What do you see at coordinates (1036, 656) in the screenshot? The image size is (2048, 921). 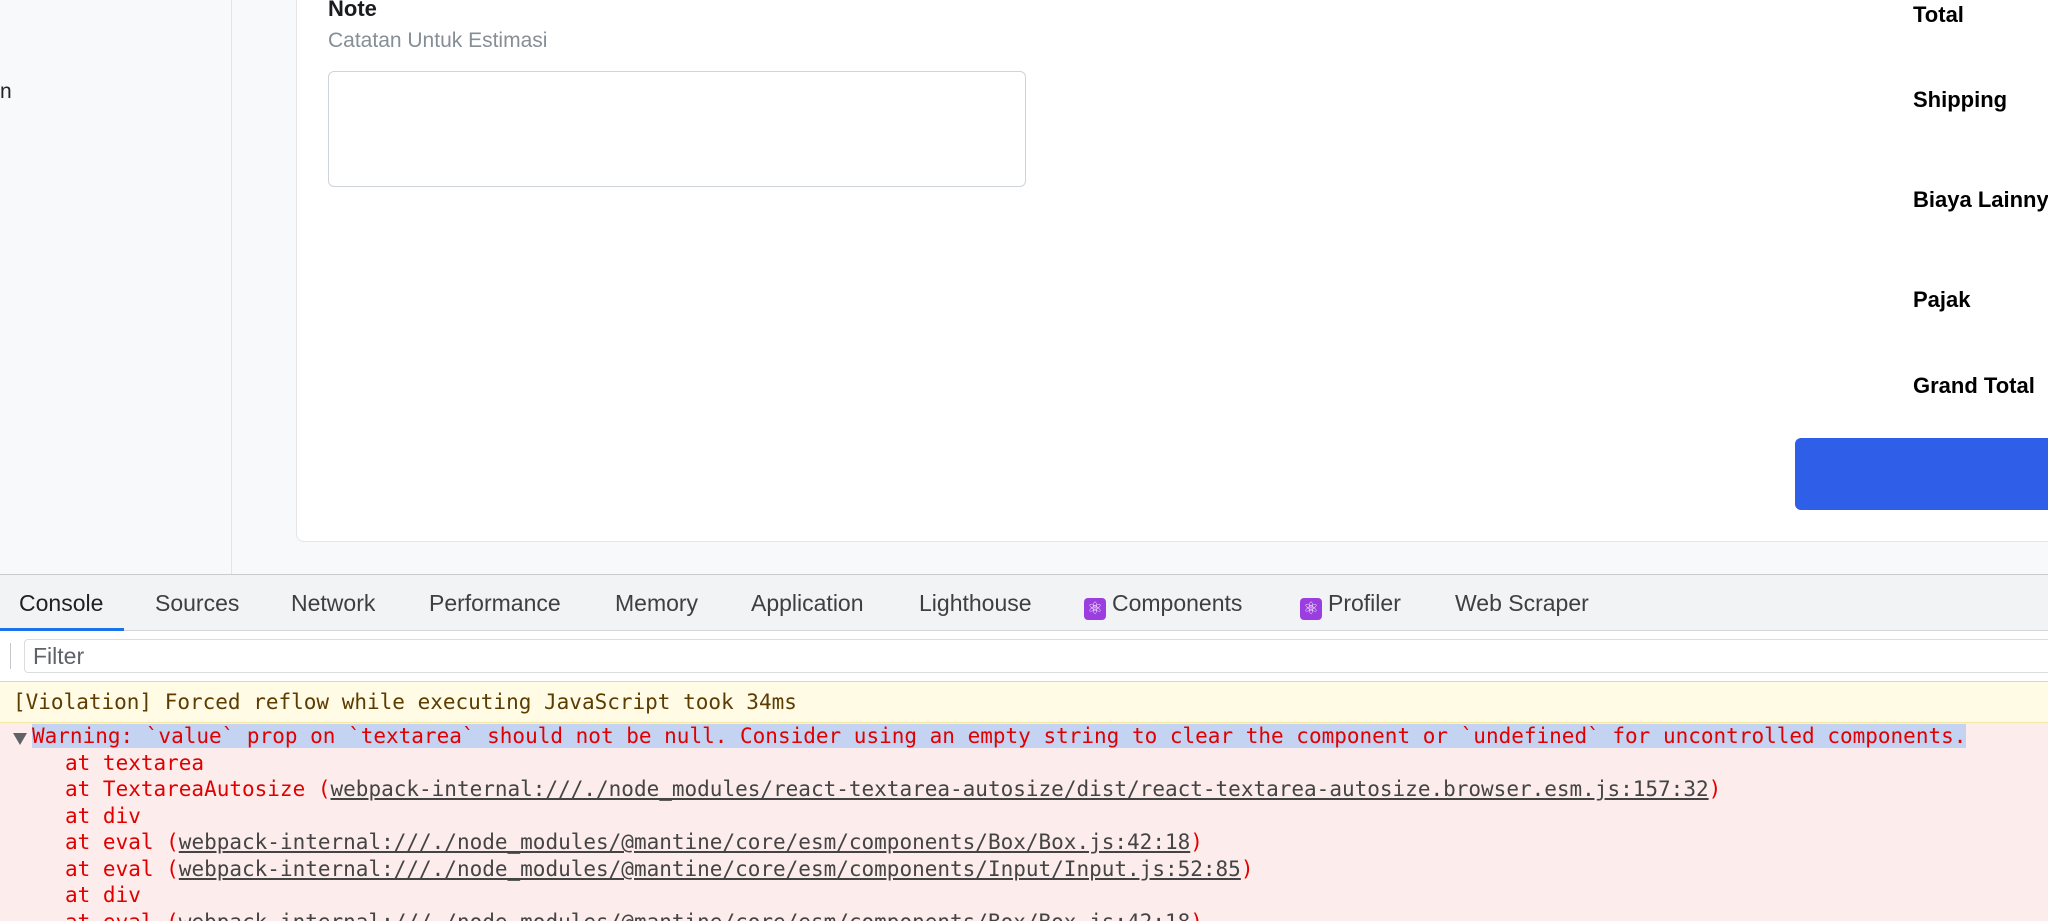 I see `console-filter-input` at bounding box center [1036, 656].